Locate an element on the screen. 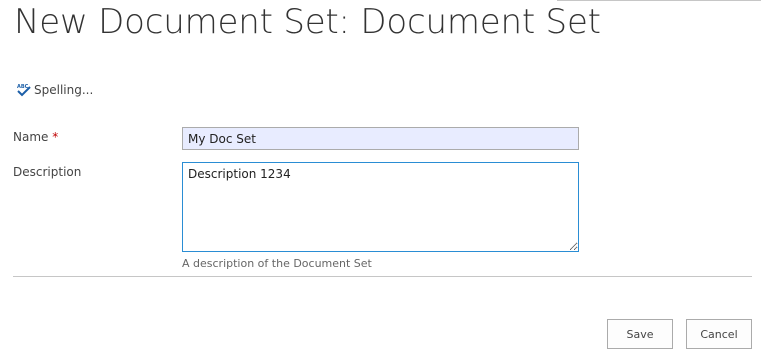  page-title: New Document Set: Document Set is located at coordinates (307, 22).